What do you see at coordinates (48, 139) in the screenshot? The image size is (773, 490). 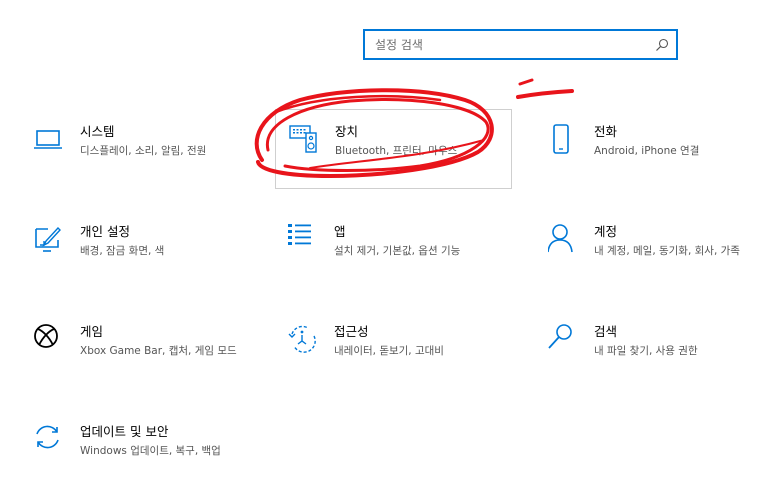 I see `laptop-icon` at bounding box center [48, 139].